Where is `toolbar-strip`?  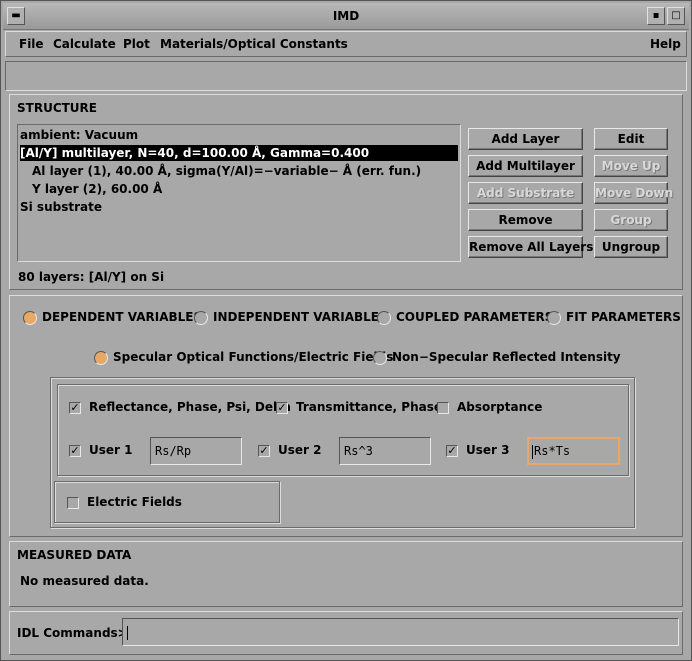 toolbar-strip is located at coordinates (346, 76).